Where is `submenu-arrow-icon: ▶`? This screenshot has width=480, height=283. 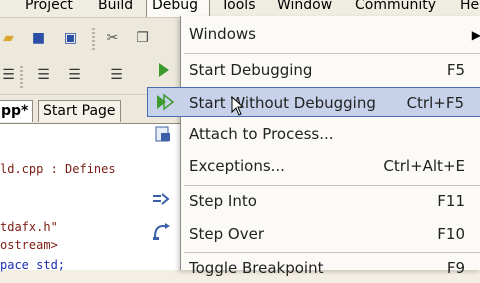
submenu-arrow-icon: ▶ is located at coordinates (475, 35).